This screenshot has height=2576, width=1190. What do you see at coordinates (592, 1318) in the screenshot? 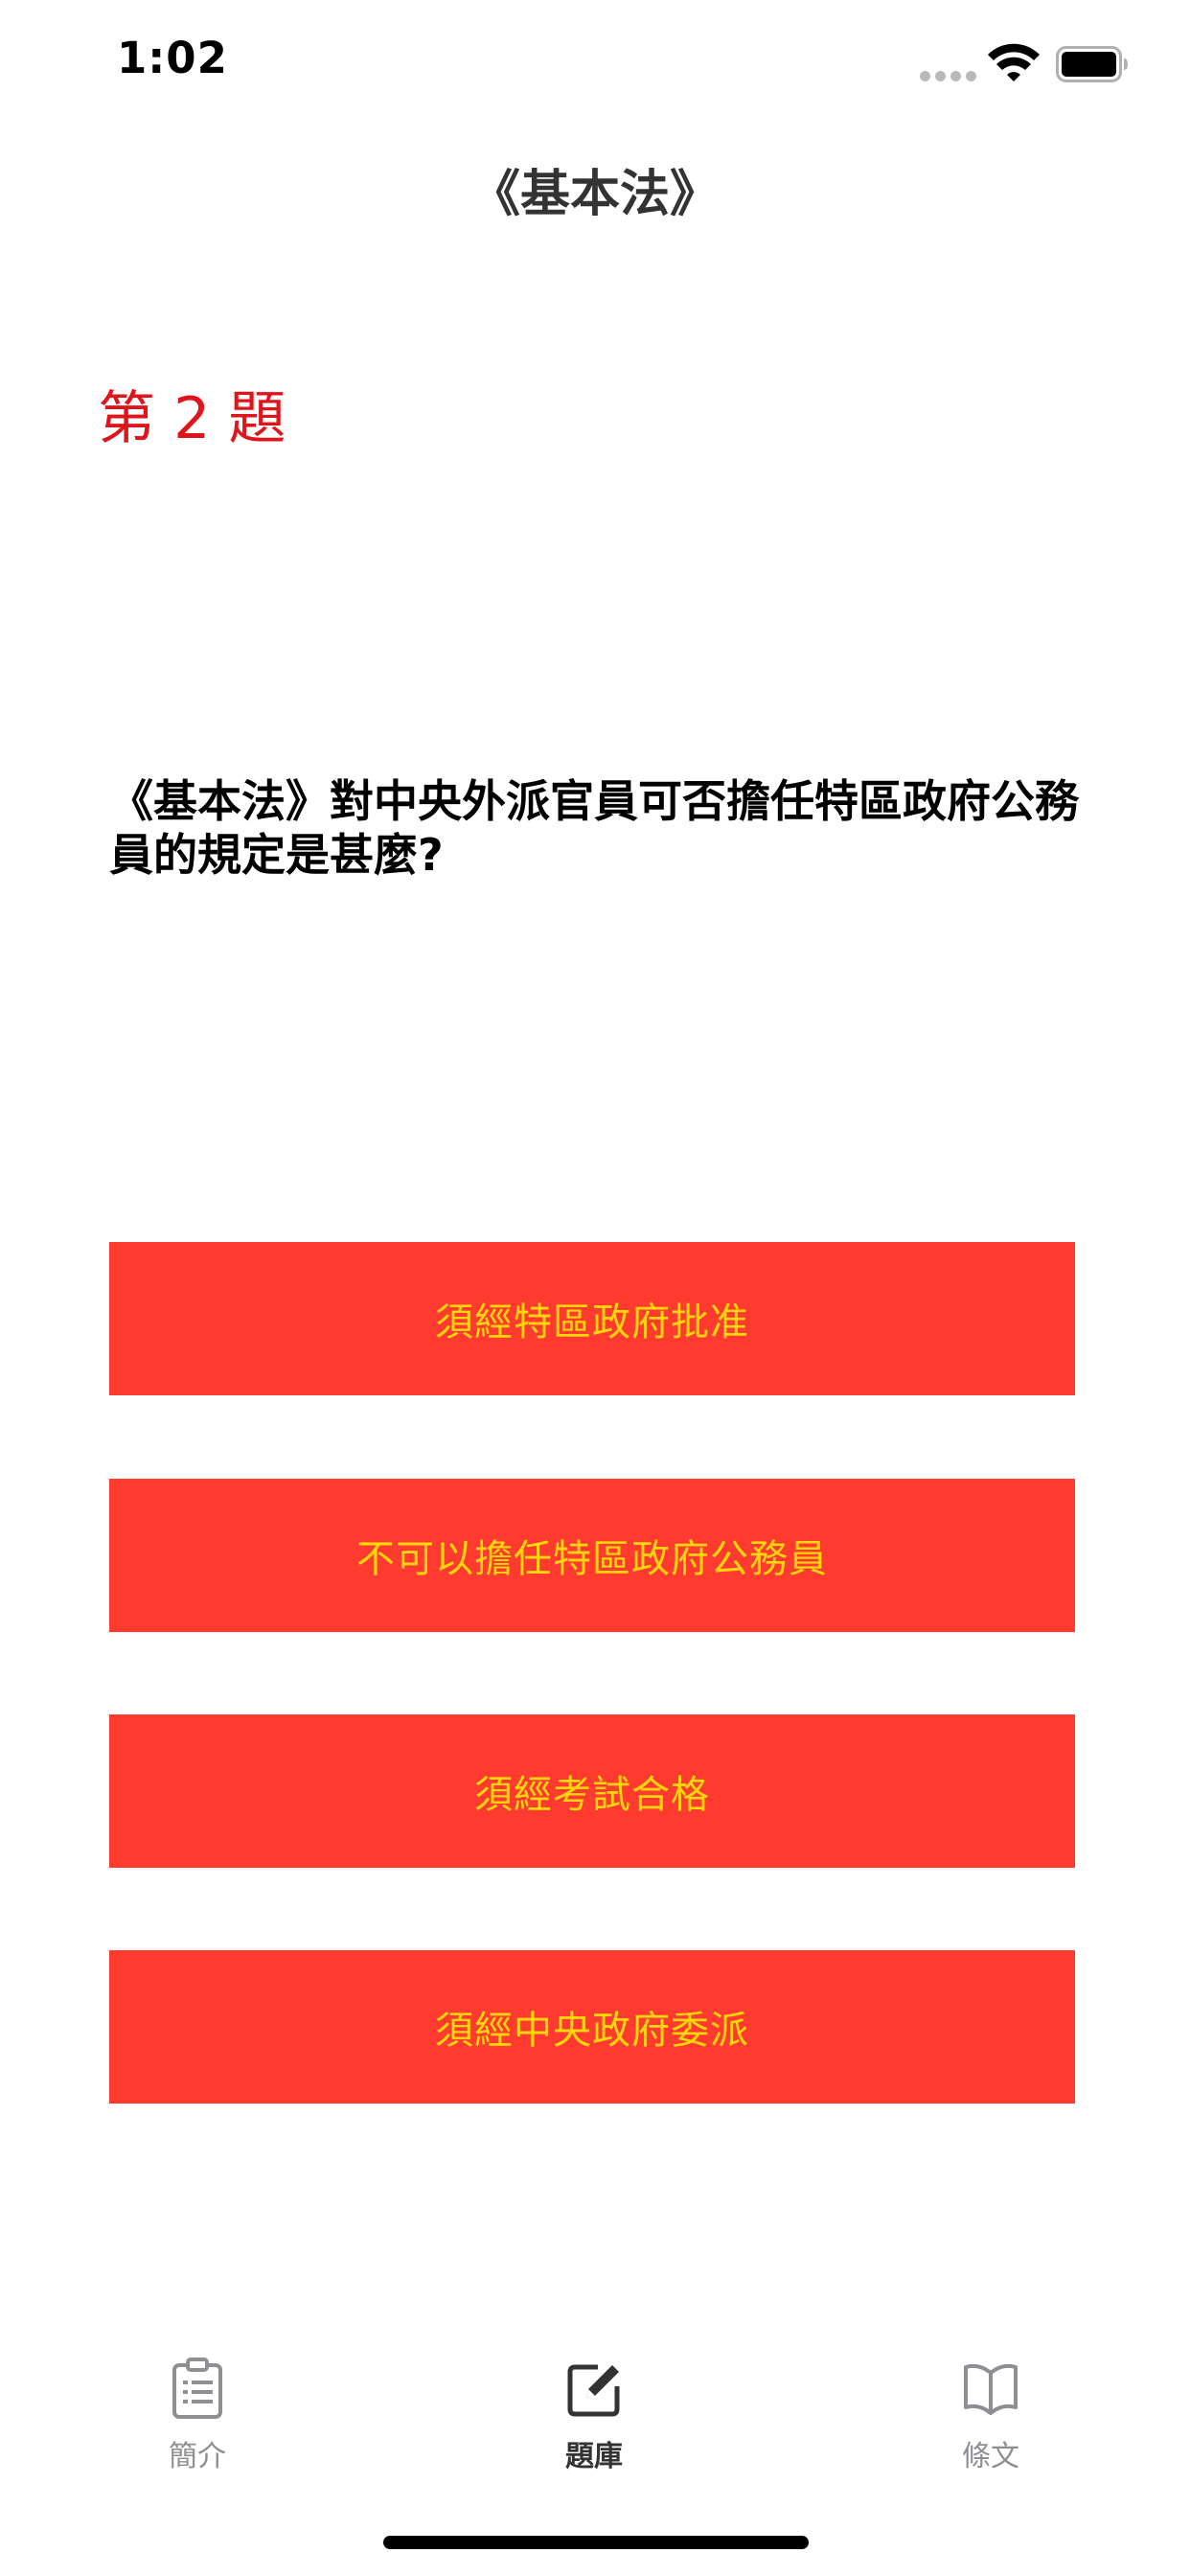
I see `option-button-1: 須經特區政府批准` at bounding box center [592, 1318].